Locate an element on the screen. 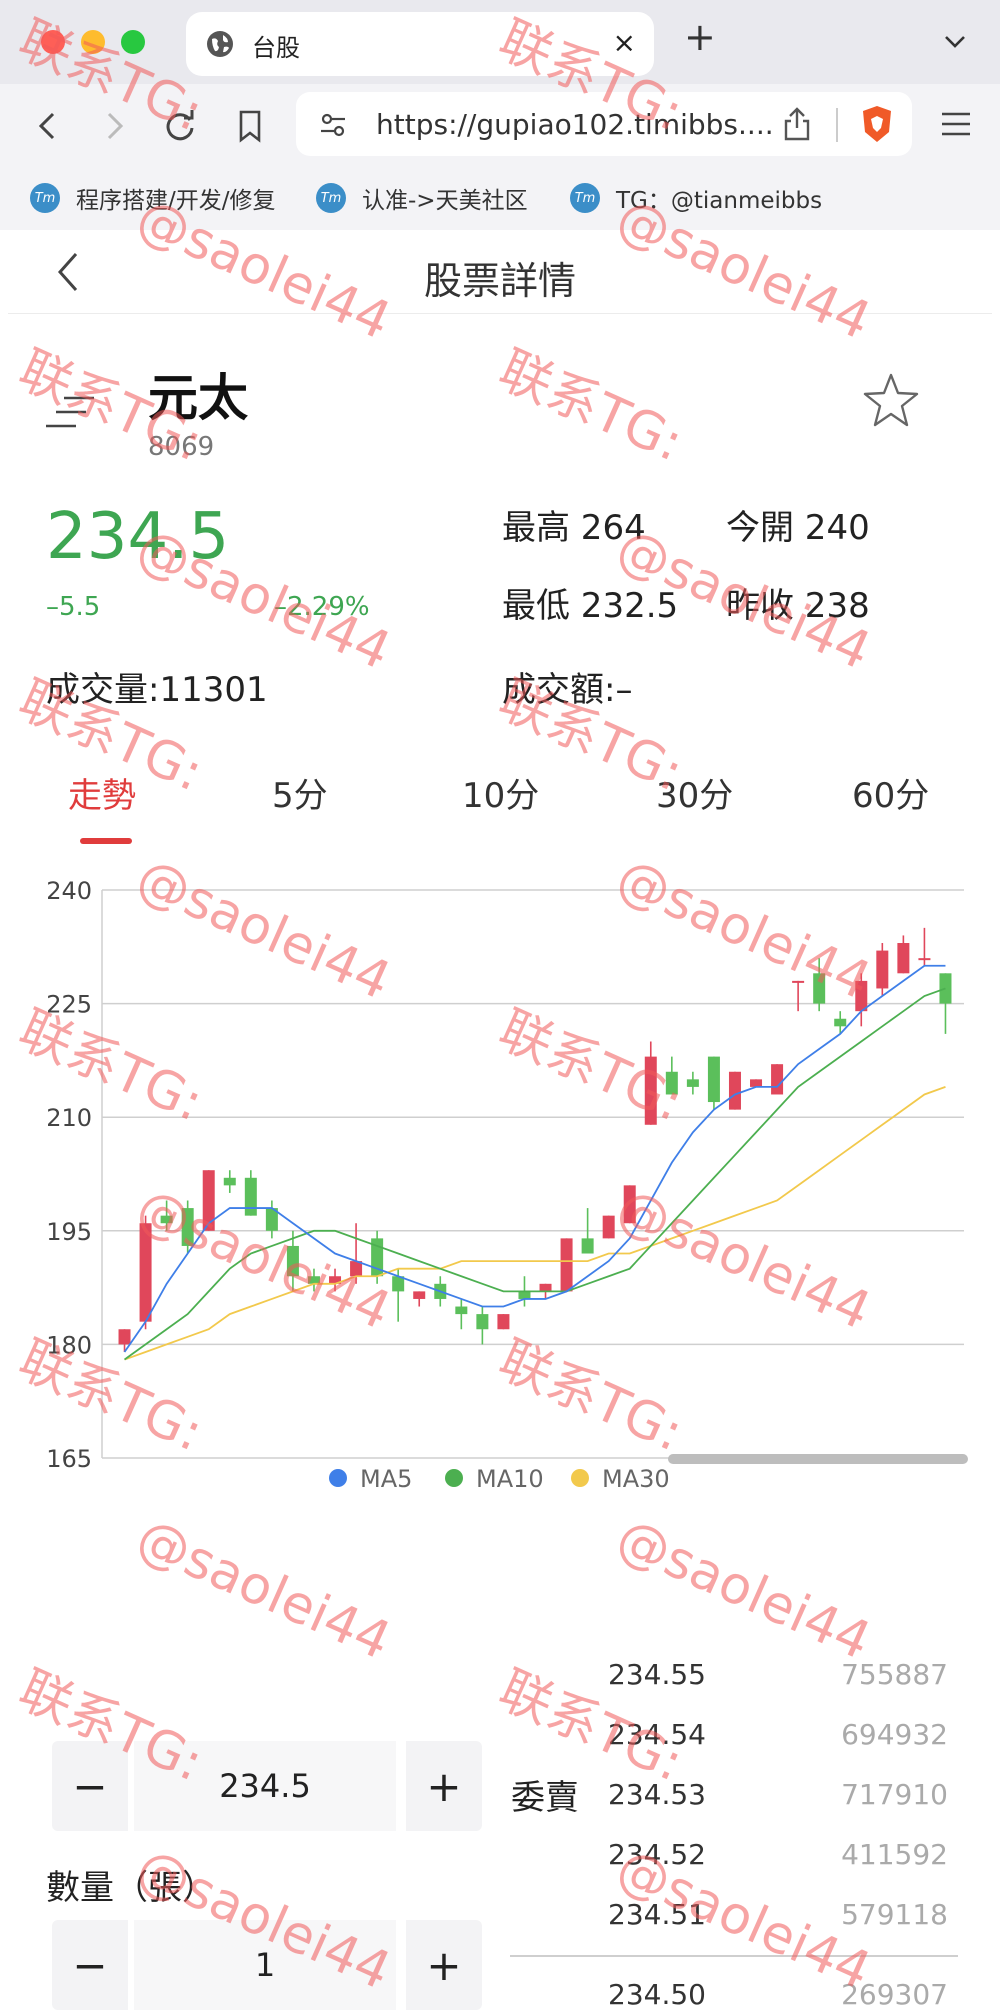 The width and height of the screenshot is (1000, 2014). y-tick-label: 165 is located at coordinates (69, 1459).